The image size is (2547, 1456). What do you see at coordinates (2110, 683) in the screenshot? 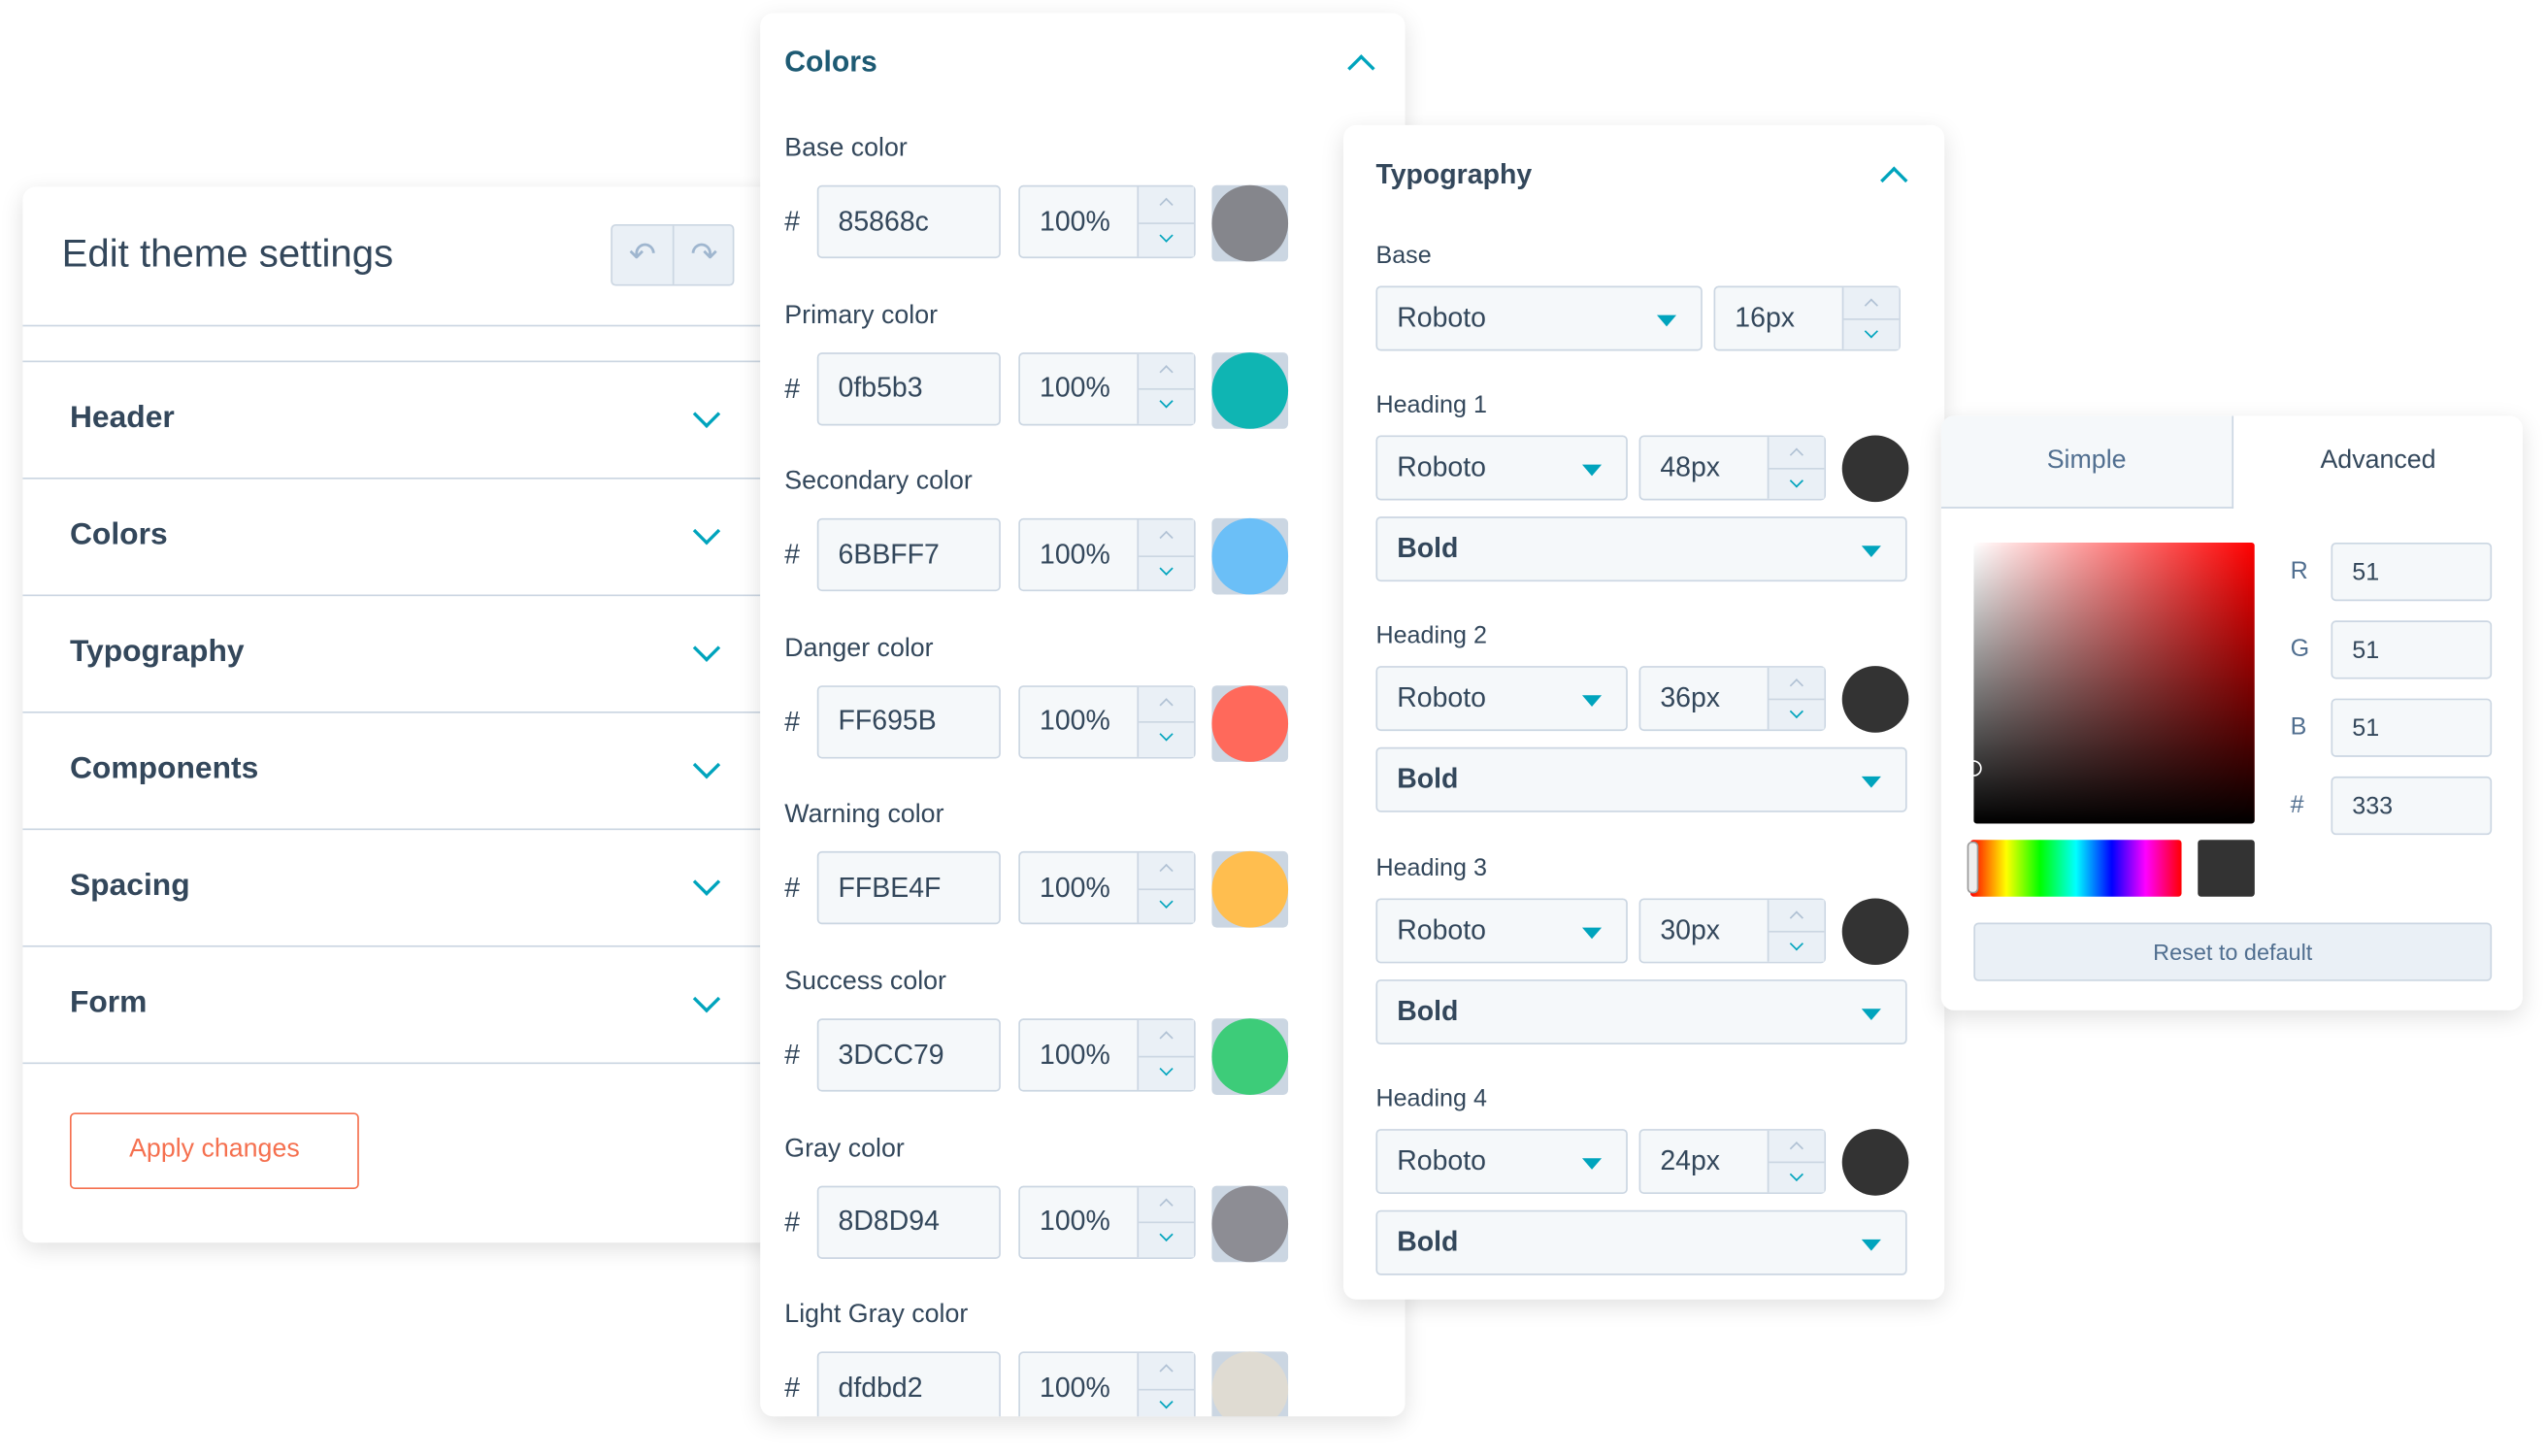
I see `saturation-brightness-area` at bounding box center [2110, 683].